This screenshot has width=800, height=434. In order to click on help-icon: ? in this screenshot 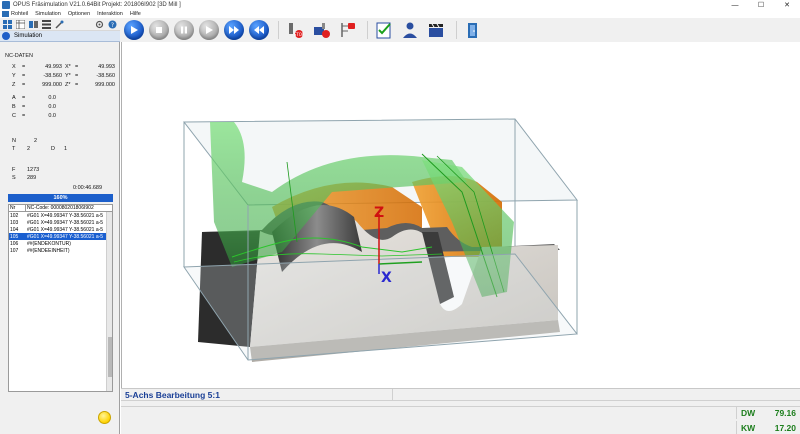, I will do `click(112, 24)`.